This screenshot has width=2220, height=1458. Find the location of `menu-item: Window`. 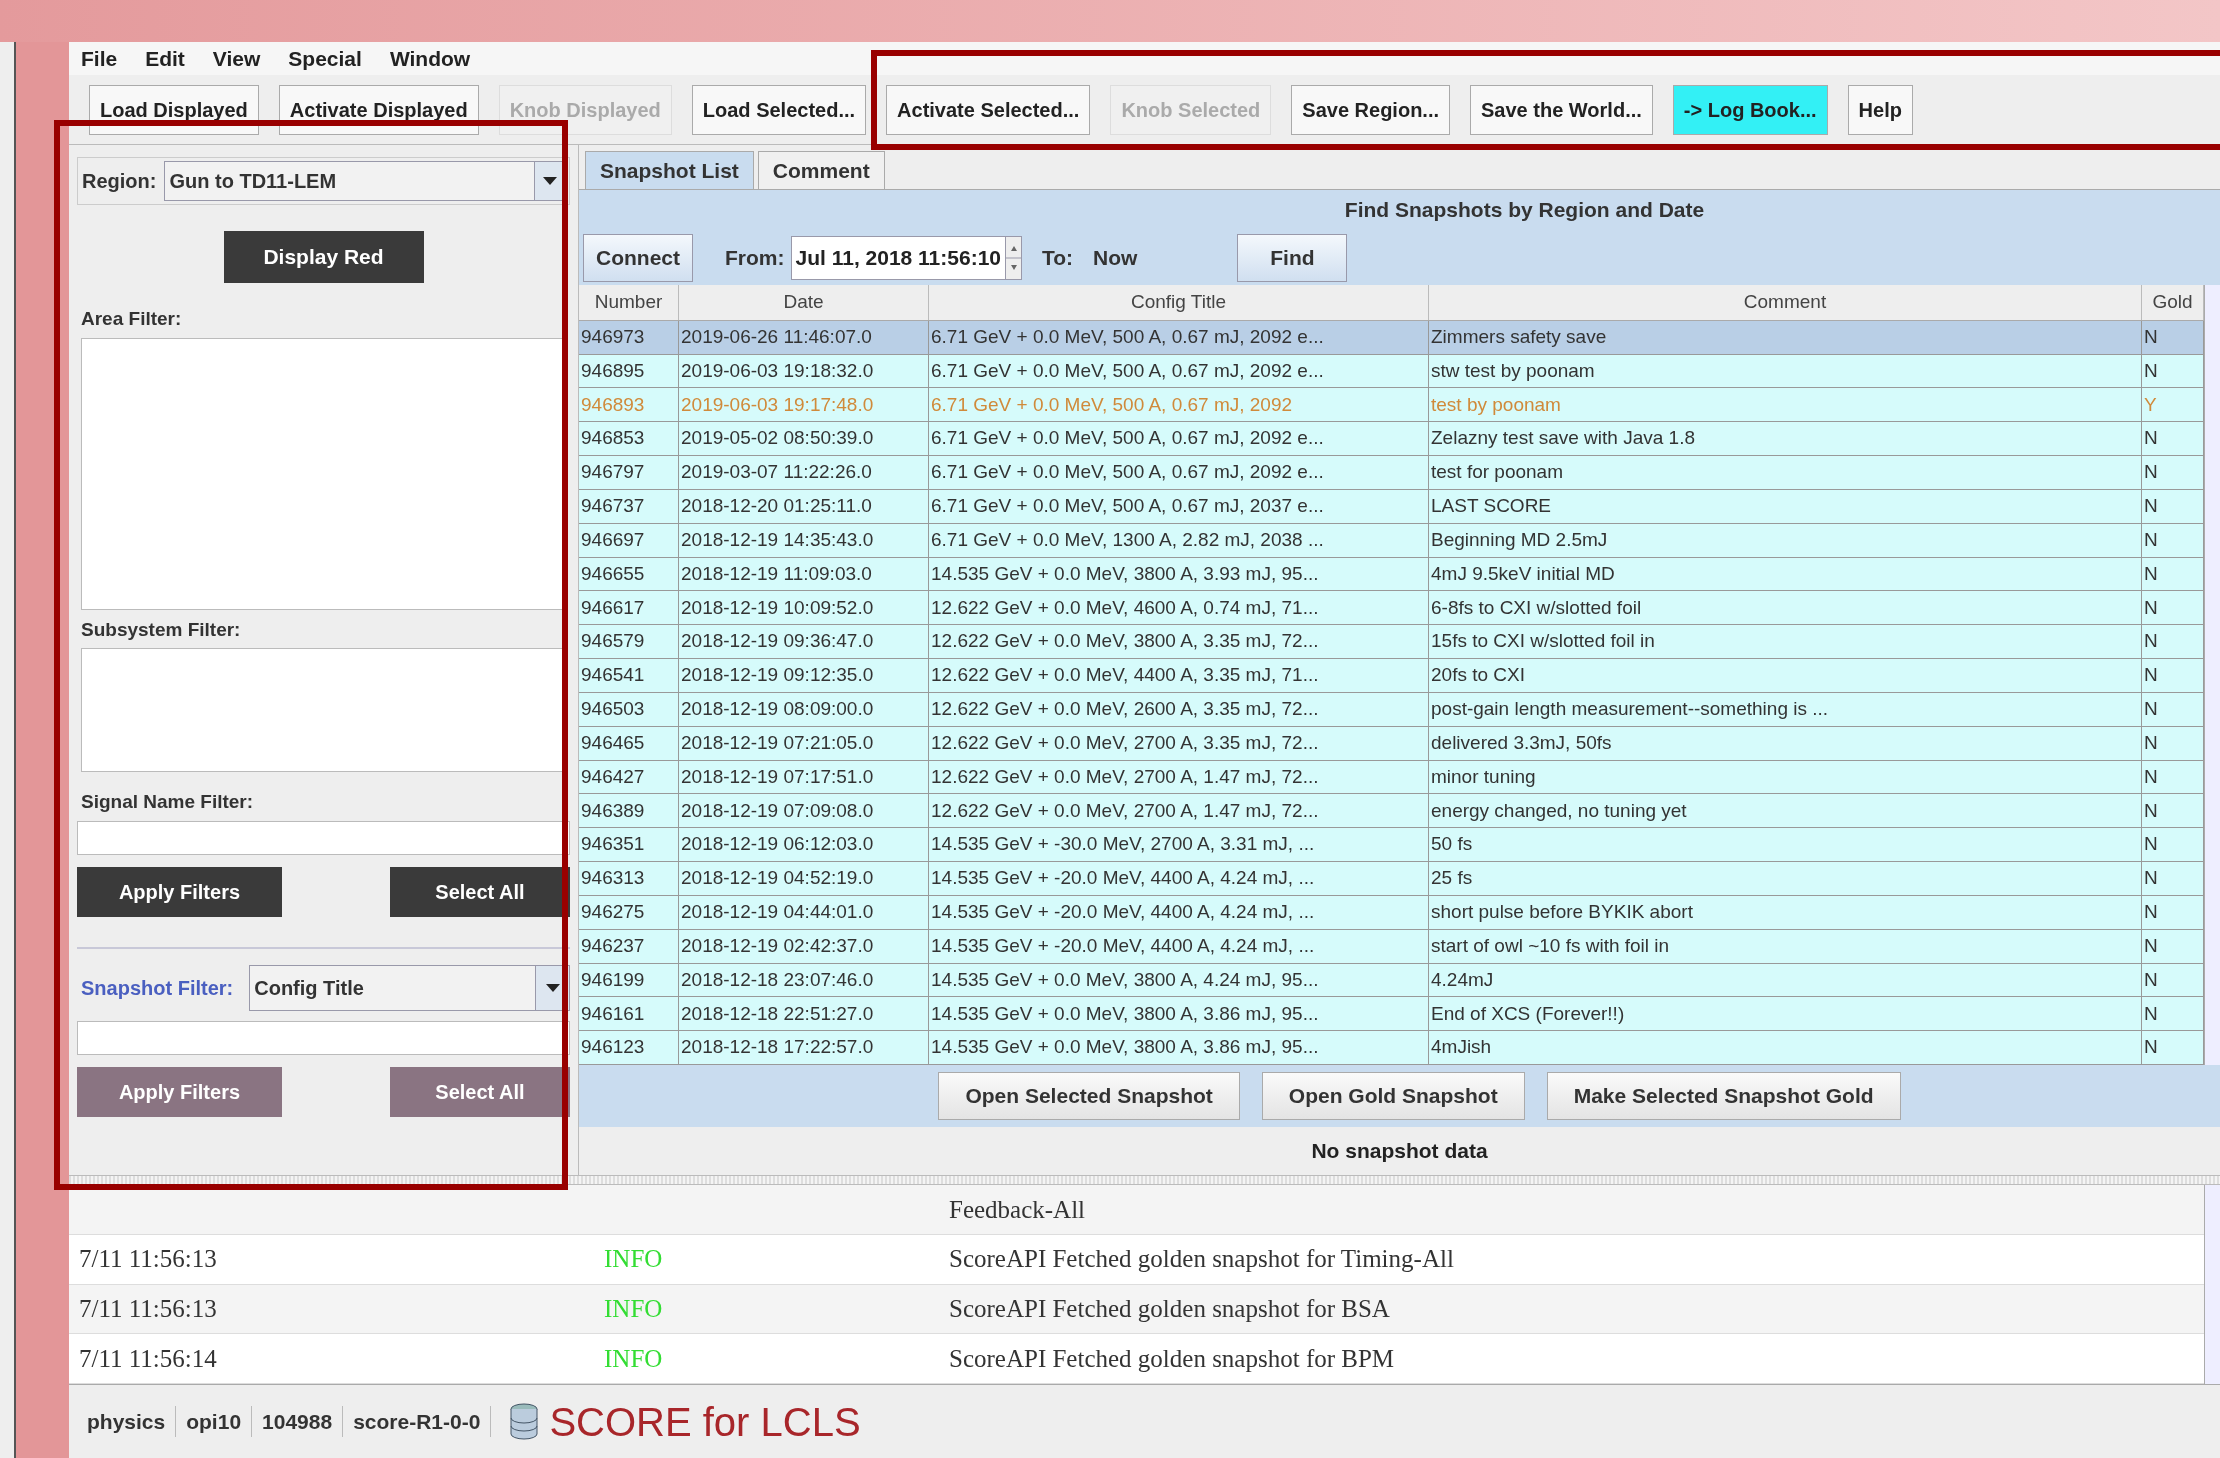

menu-item: Window is located at coordinates (430, 58).